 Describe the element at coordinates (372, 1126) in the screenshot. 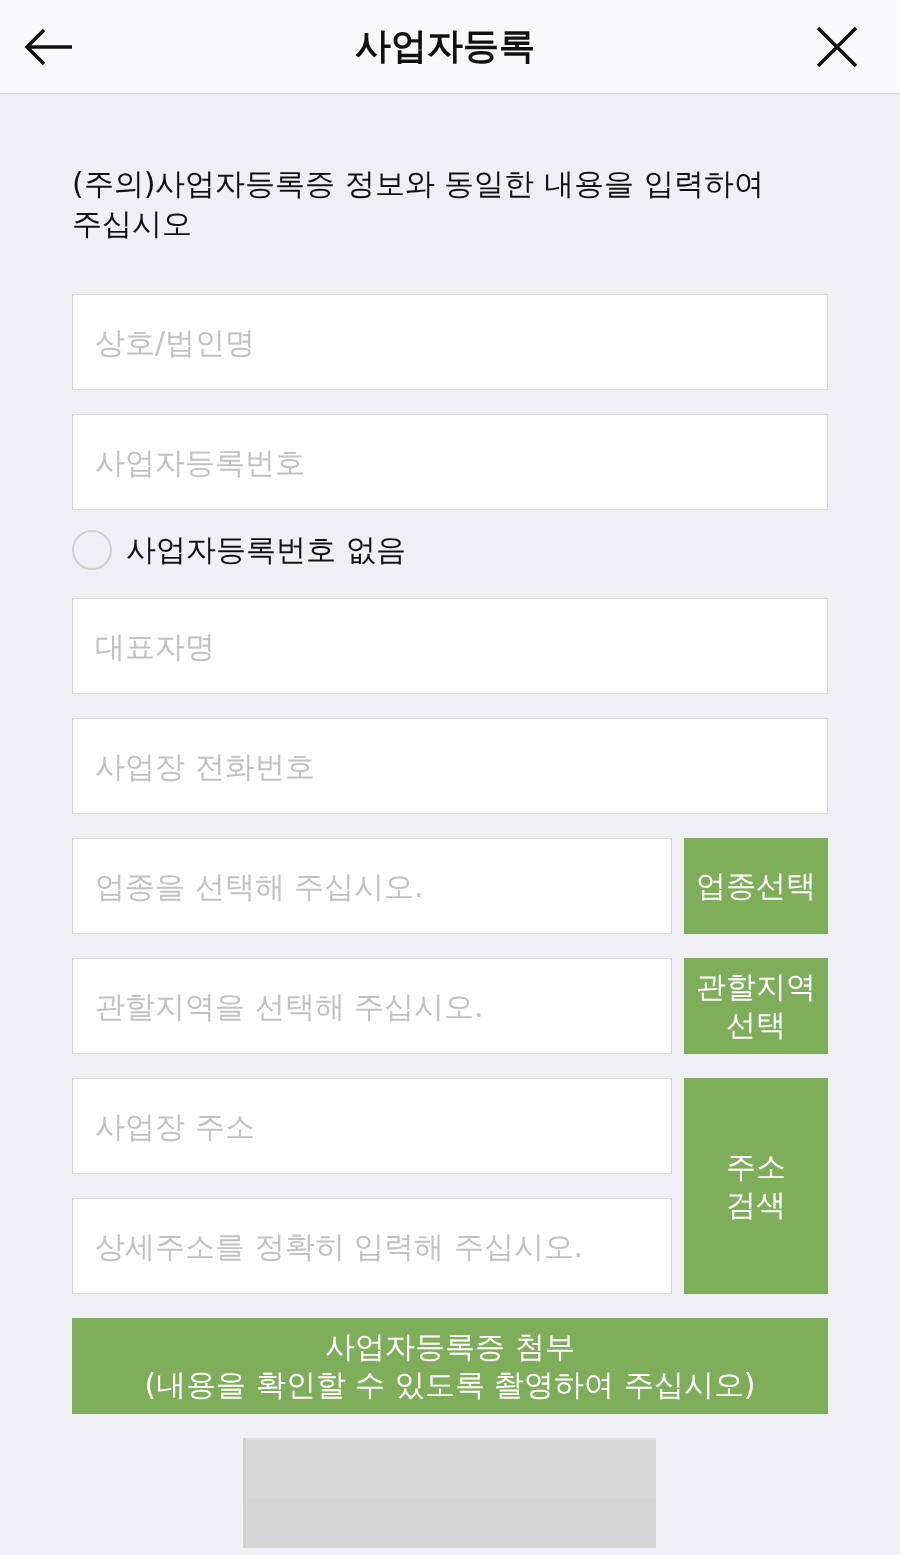

I see `input-field: 사업장 주소` at that location.